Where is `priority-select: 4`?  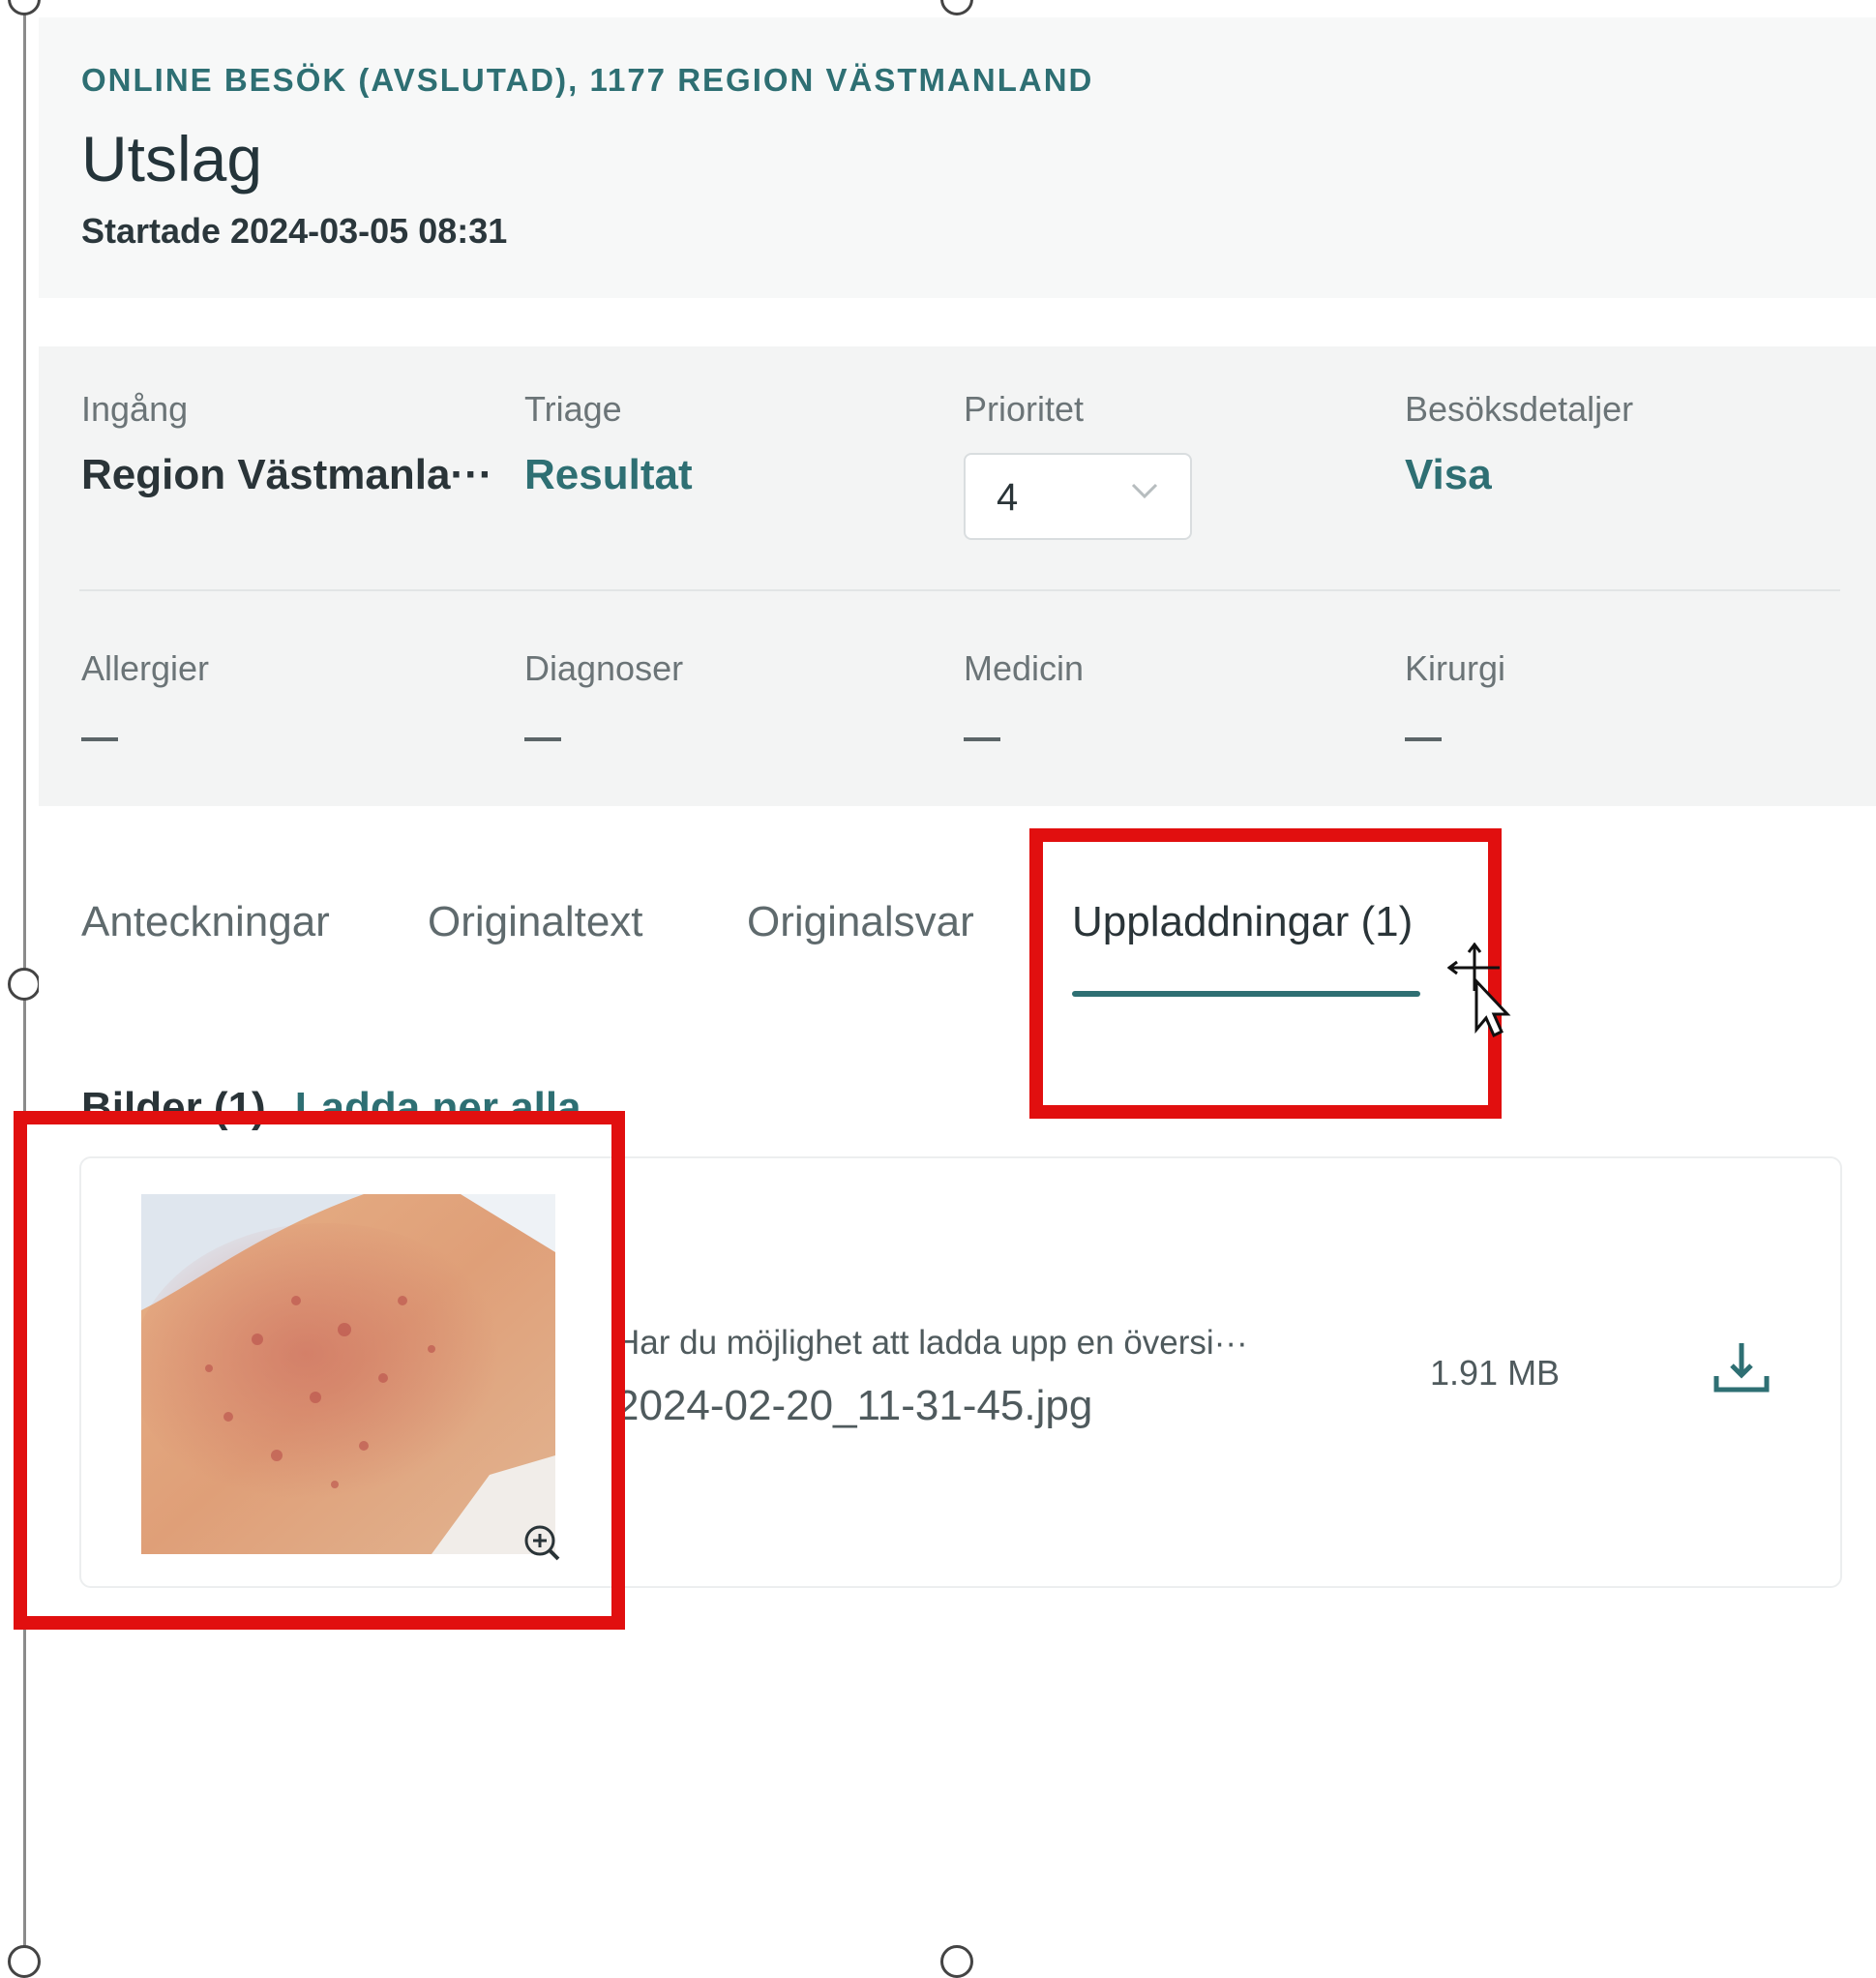
priority-select: 4 is located at coordinates (1078, 496).